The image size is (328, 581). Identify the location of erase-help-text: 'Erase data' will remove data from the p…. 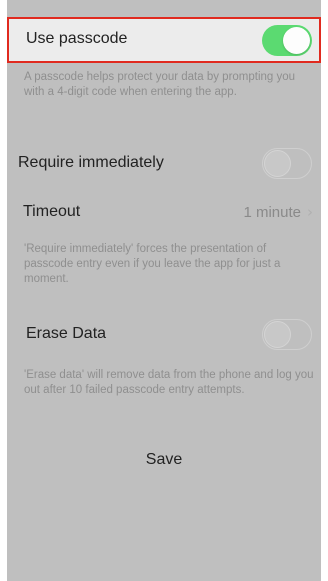
(169, 382).